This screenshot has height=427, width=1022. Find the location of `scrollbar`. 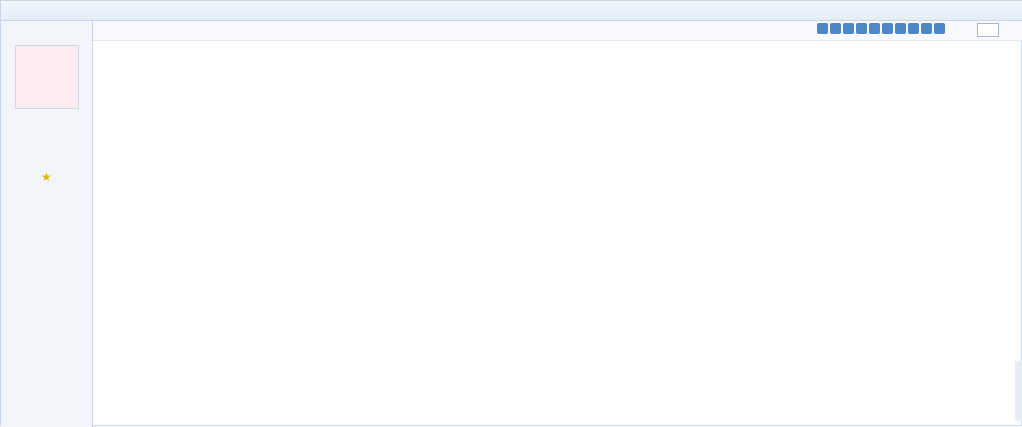

scrollbar is located at coordinates (1018, 391).